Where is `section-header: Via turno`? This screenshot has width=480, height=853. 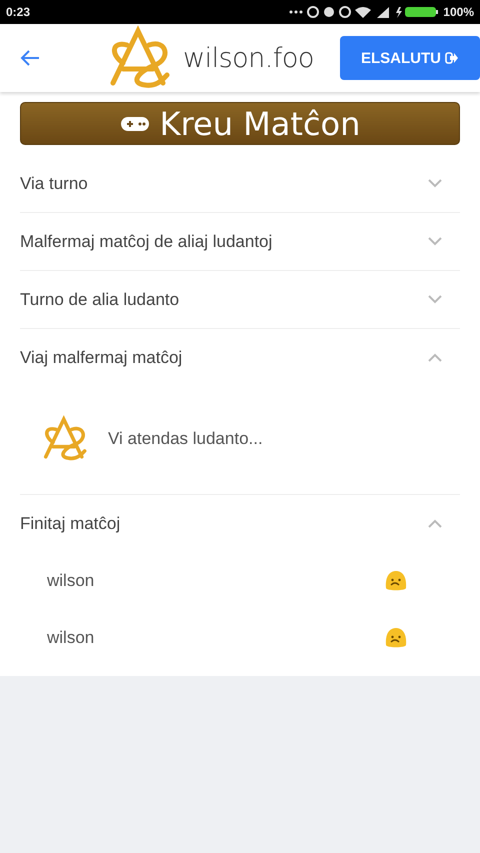 section-header: Via turno is located at coordinates (240, 183).